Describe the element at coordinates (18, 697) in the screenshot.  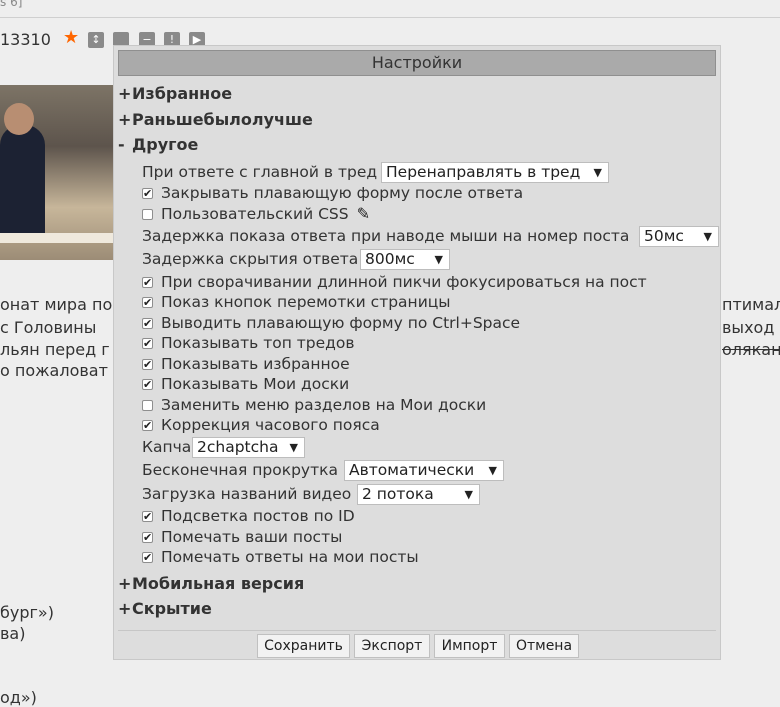
I see `post-bottom-3: од»)` at that location.